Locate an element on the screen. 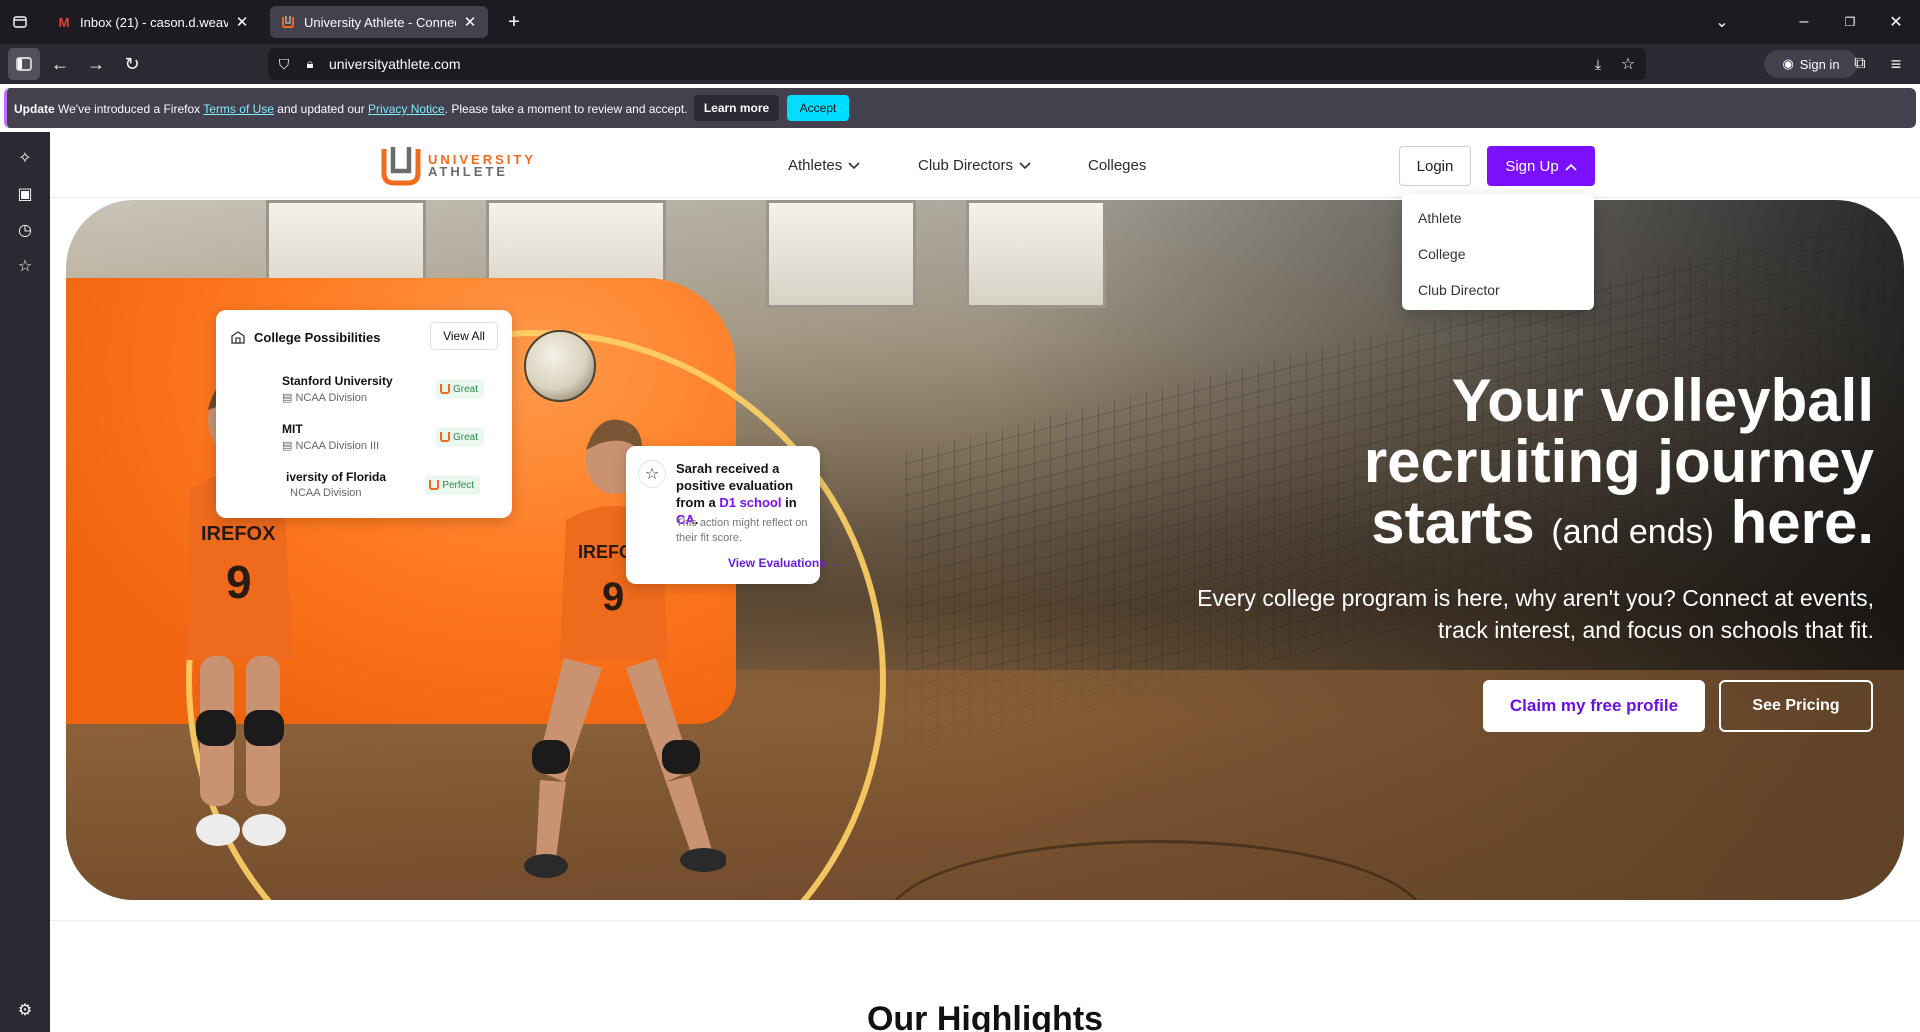  volleyball-image is located at coordinates (560, 366).